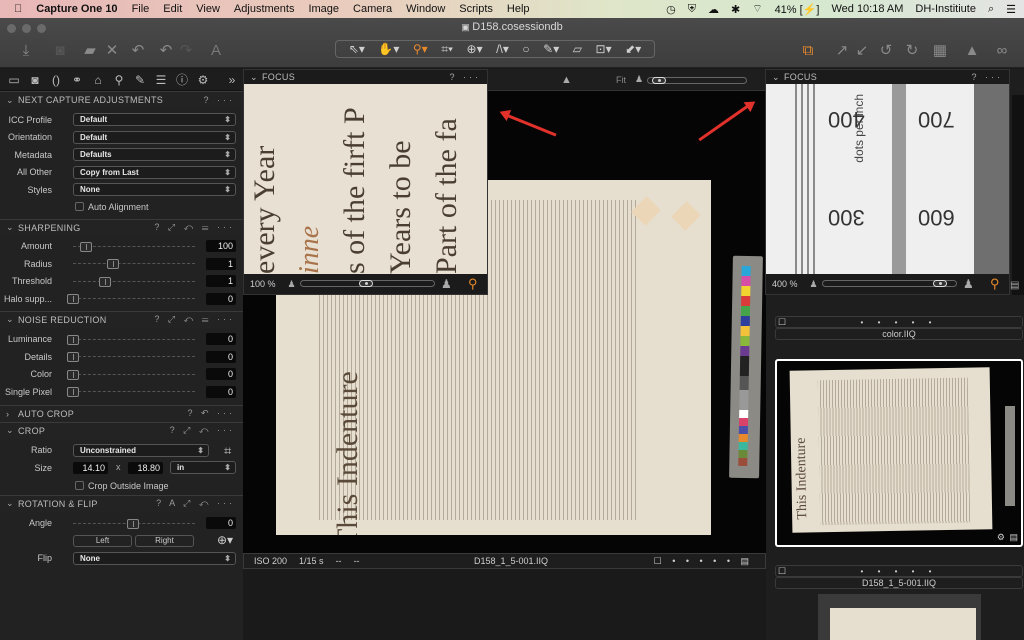 This screenshot has height=640, width=1024. I want to click on styles-select: None, so click(154, 190).